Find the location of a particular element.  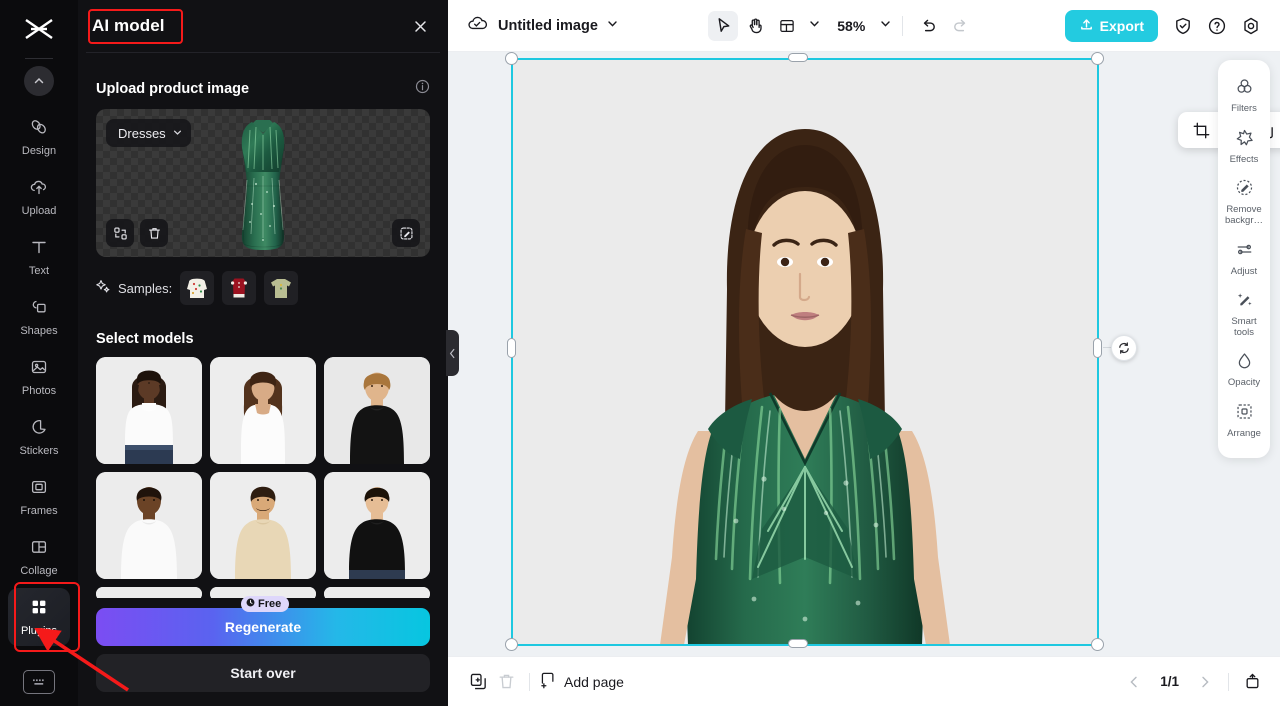

present-icon is located at coordinates (1252, 682).